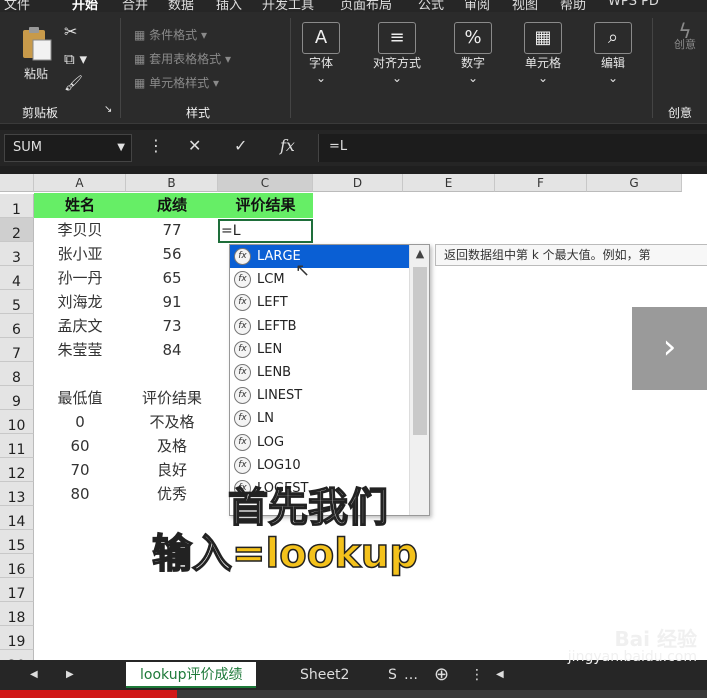  Describe the element at coordinates (17, 326) in the screenshot. I see `row-header: 6` at that location.